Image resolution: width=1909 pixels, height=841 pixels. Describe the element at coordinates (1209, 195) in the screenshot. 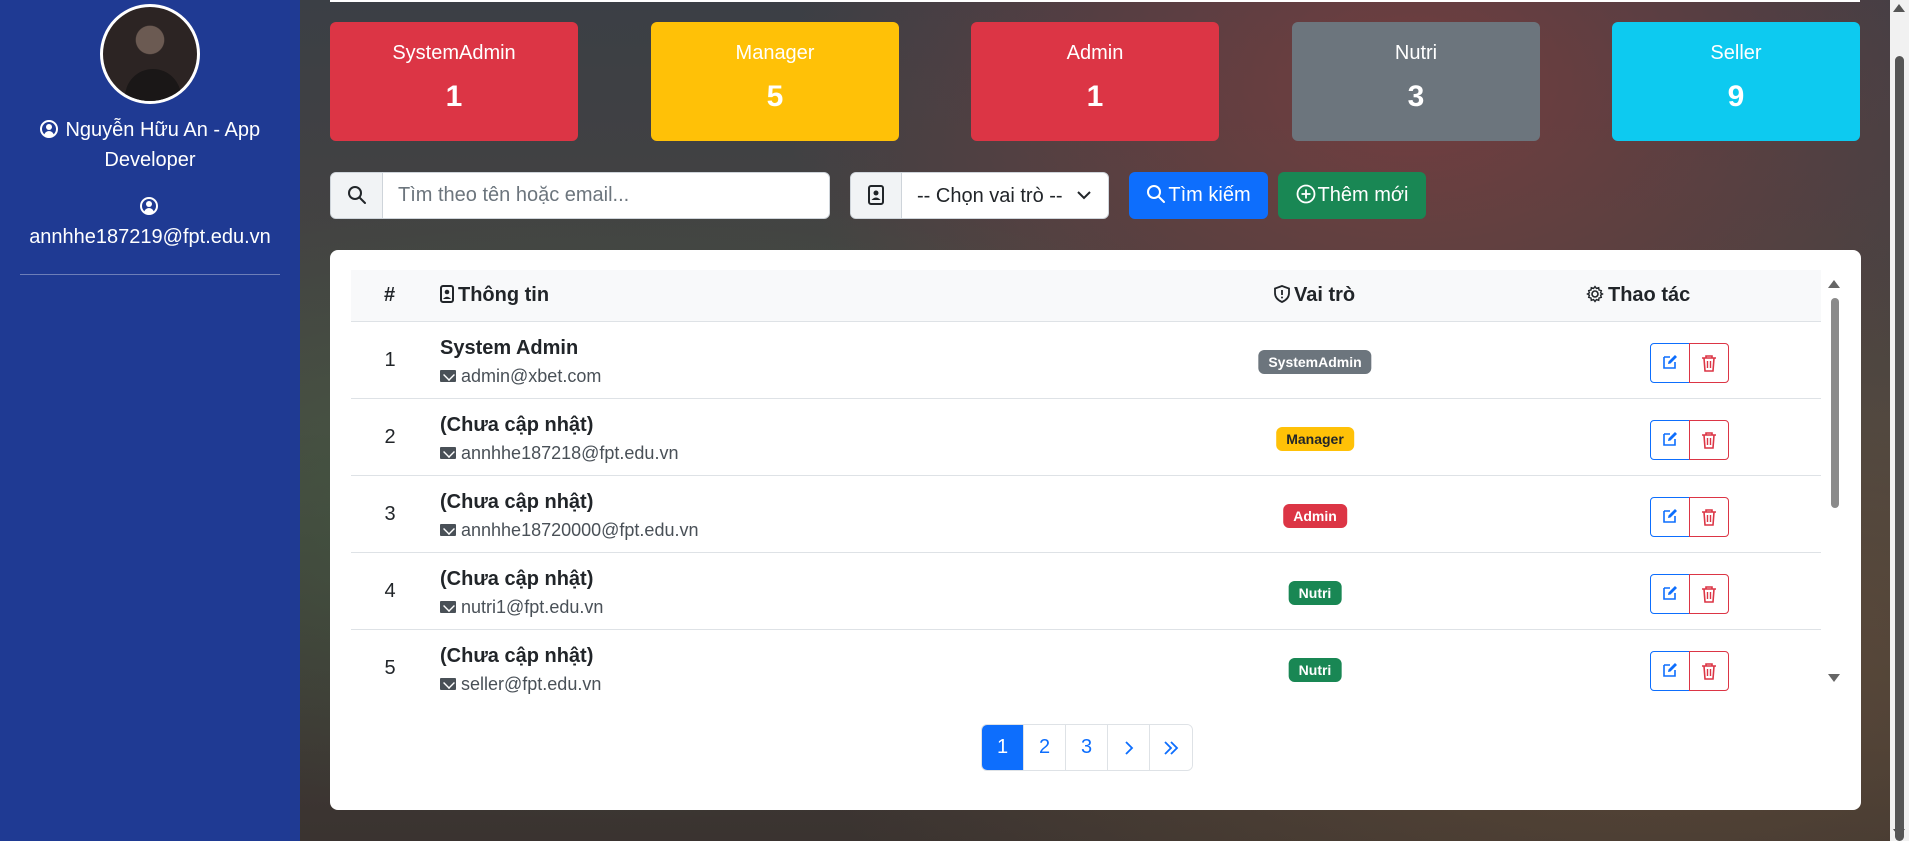

I see `search-button-label: Tìm kiếm` at that location.